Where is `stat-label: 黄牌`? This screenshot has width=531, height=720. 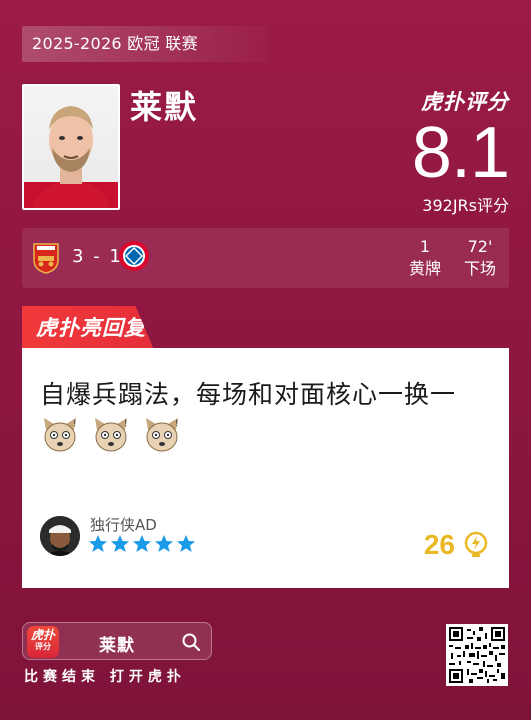 stat-label: 黄牌 is located at coordinates (424, 268).